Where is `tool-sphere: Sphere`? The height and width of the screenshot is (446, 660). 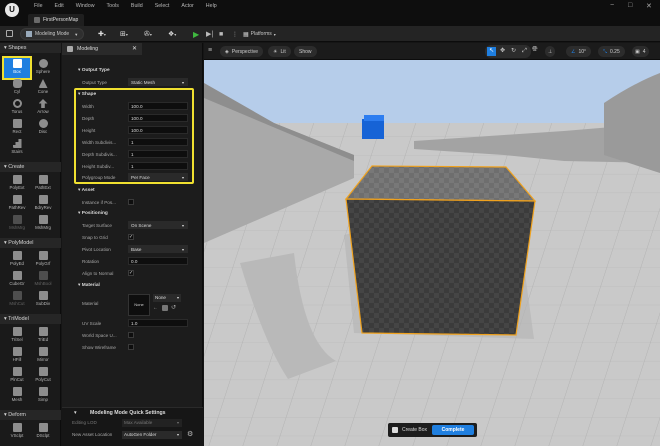 tool-sphere: Sphere is located at coordinates (43, 68).